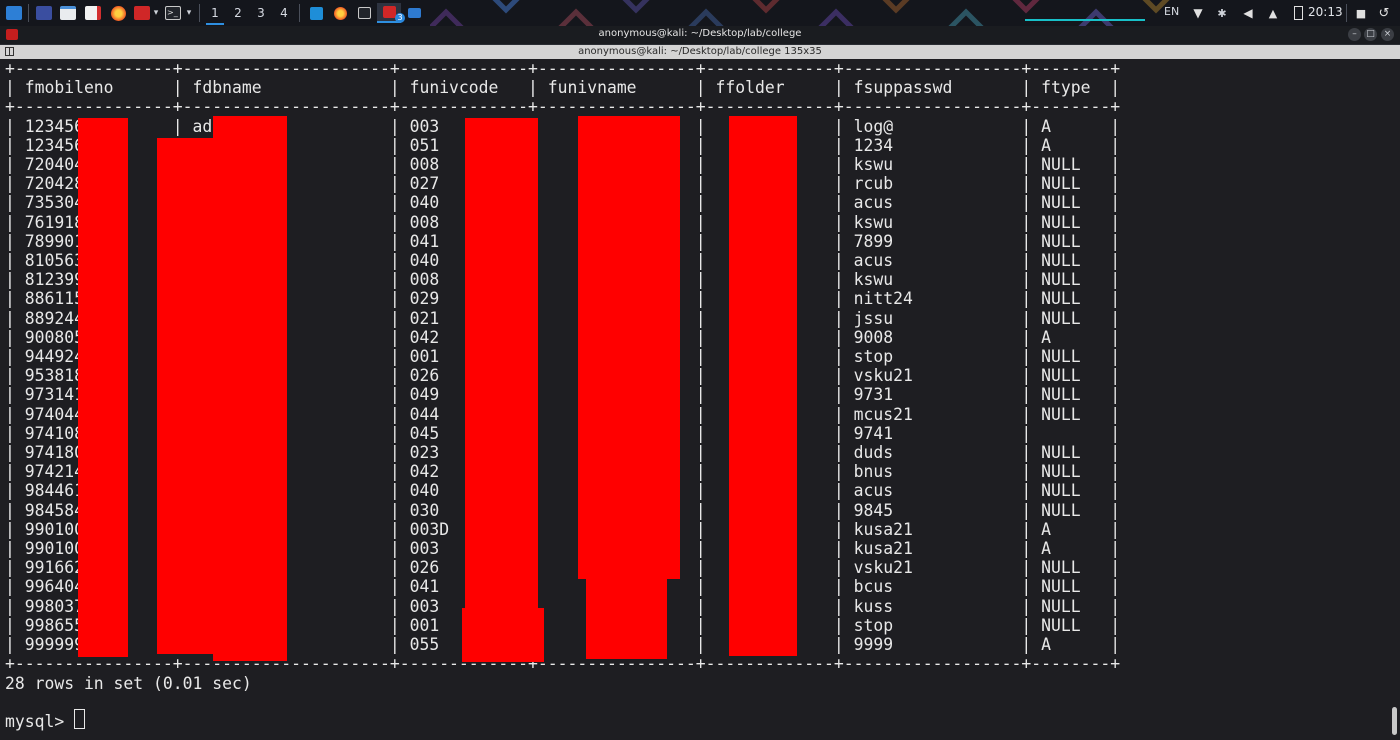 Image resolution: width=1400 pixels, height=740 pixels. Describe the element at coordinates (700, 13) in the screenshot. I see `top-panel: ▾ >_ ▾ 1 2 3 4 3 EN ▼ ✱ ◀ ▲ 20:13 ■ ↺` at that location.